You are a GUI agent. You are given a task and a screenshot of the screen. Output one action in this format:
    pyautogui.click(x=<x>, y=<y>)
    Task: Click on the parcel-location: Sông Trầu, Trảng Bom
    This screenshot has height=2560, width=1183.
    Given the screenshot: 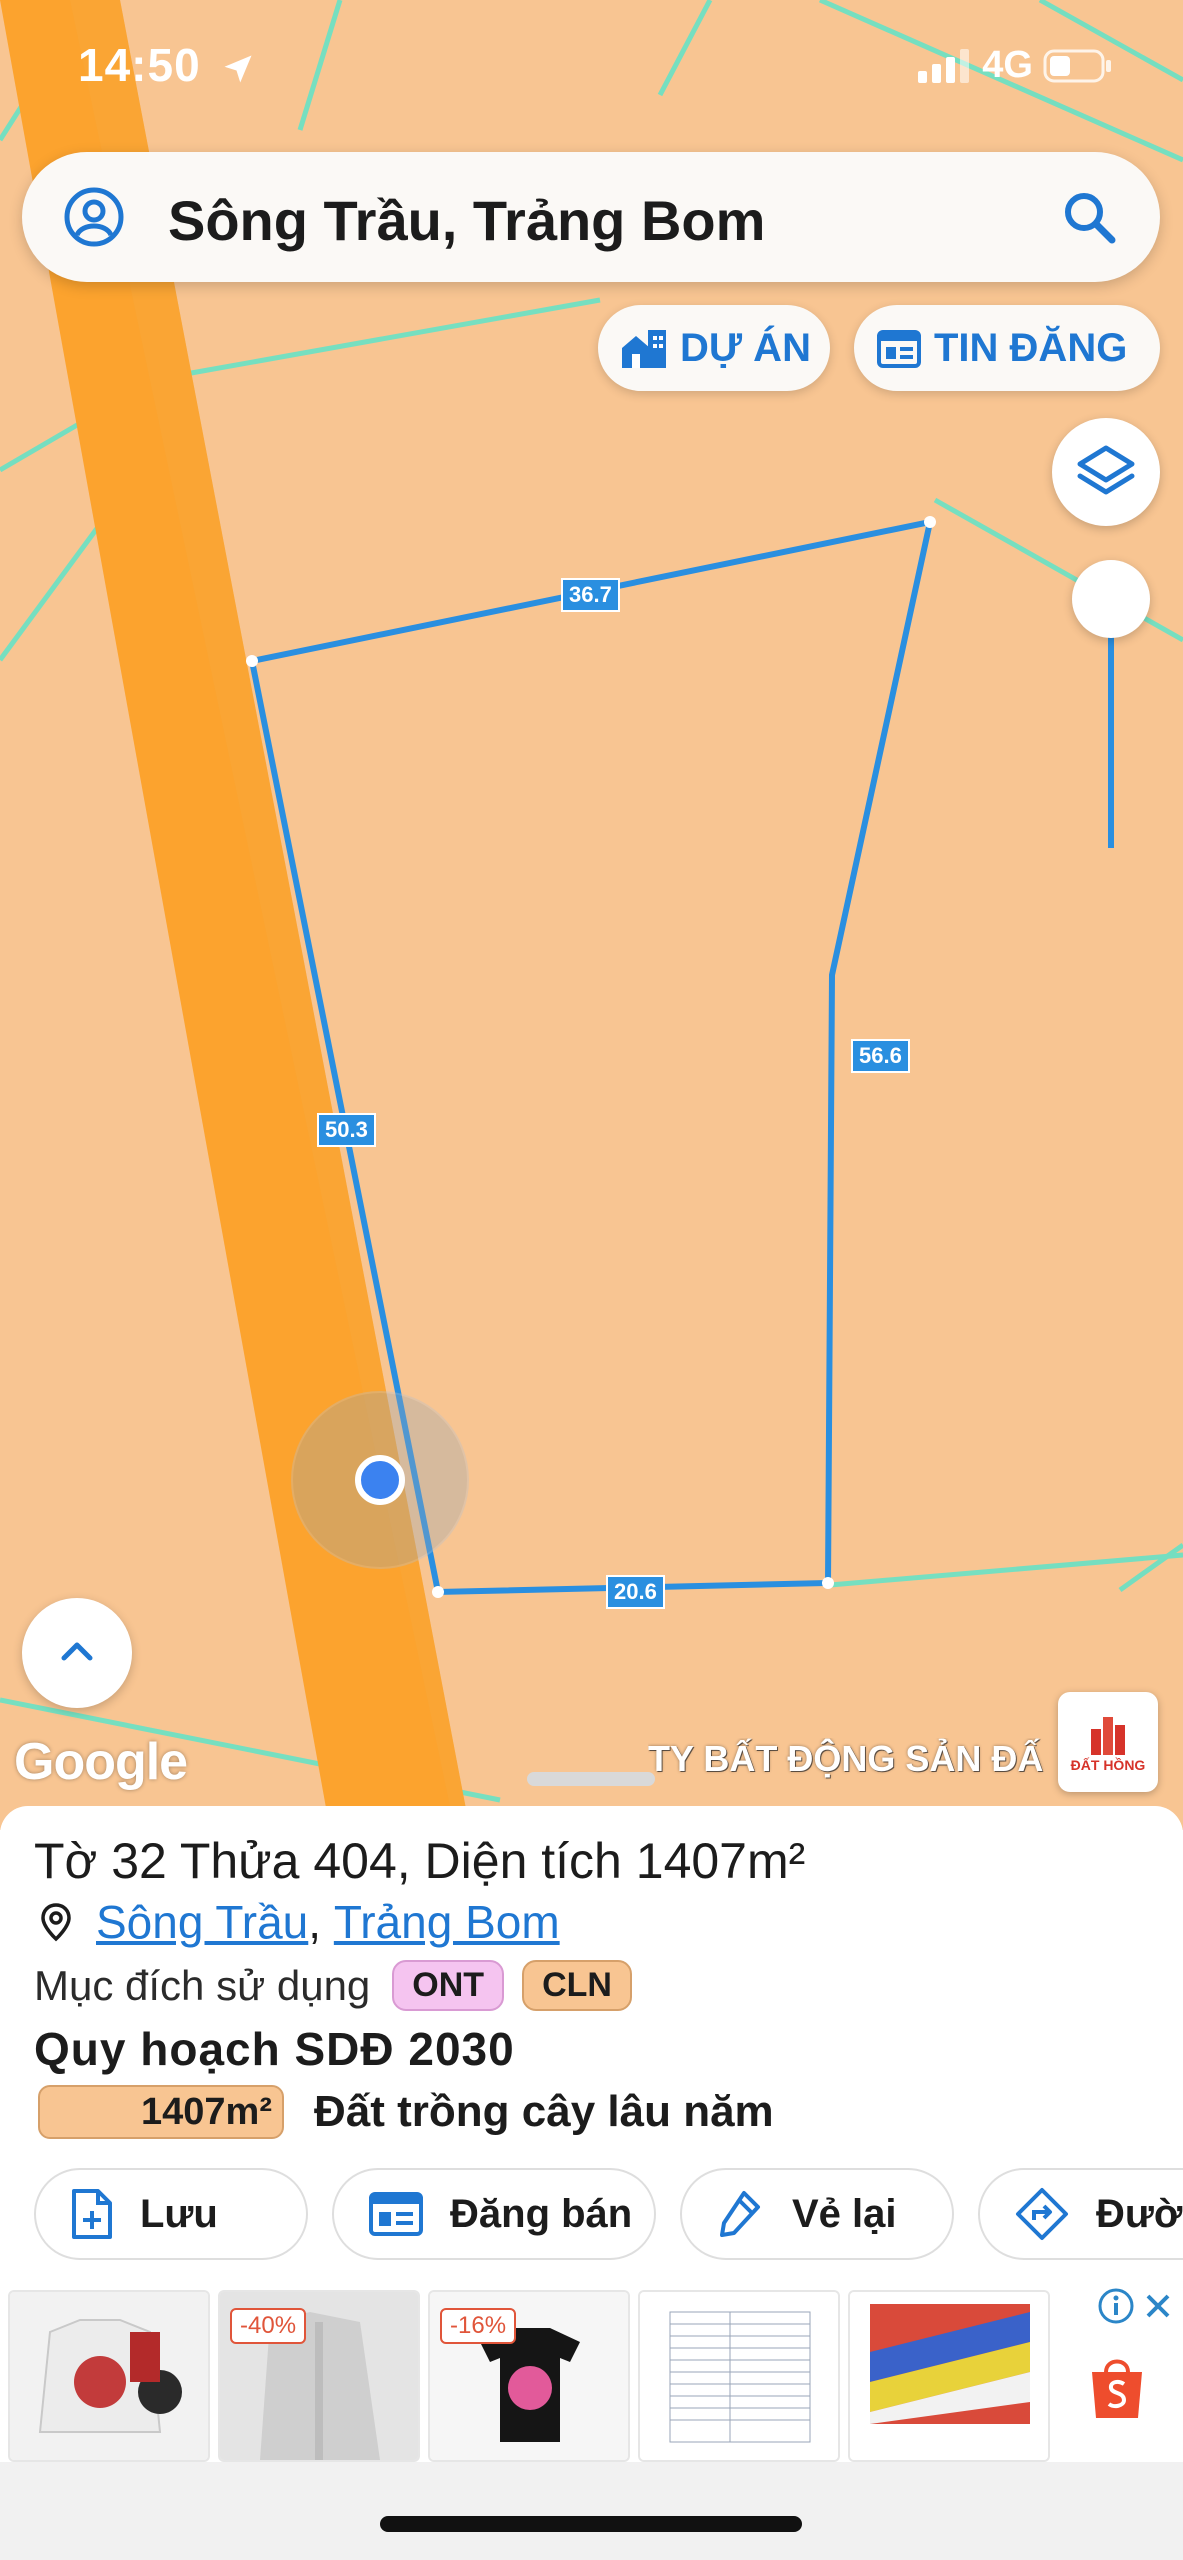 What is the action you would take?
    pyautogui.click(x=299, y=1922)
    